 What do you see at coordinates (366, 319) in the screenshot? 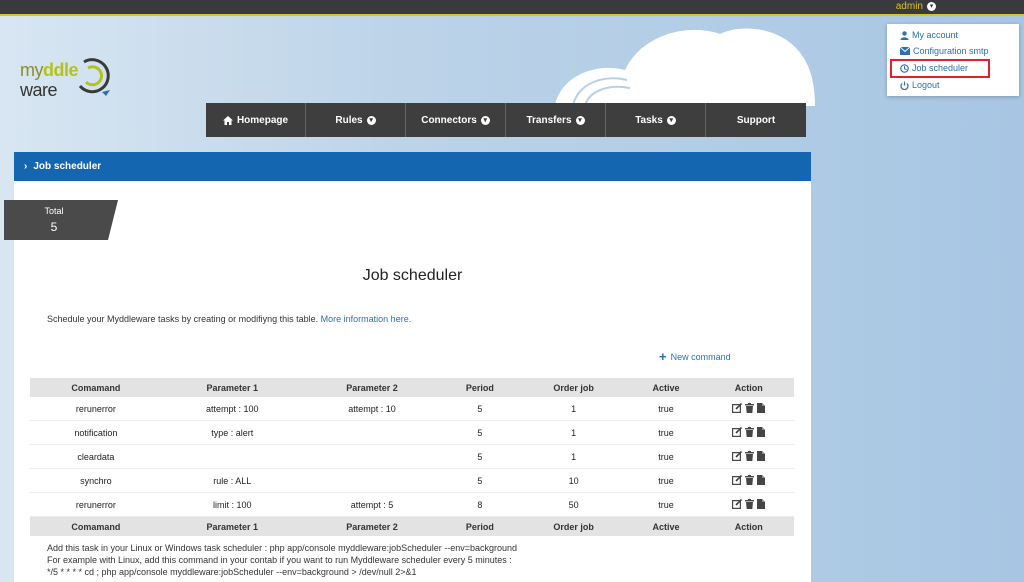
I see `more-information-link: More information here.` at bounding box center [366, 319].